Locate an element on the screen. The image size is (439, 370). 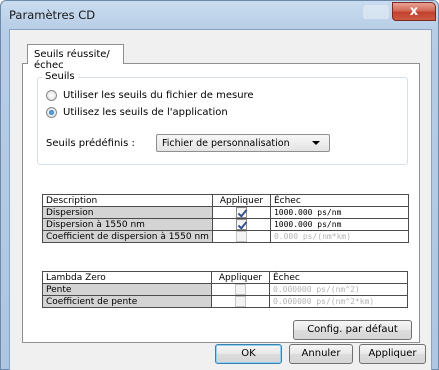
table-row: Pente 0.000000 ps/(nm^2) is located at coordinates (225, 289).